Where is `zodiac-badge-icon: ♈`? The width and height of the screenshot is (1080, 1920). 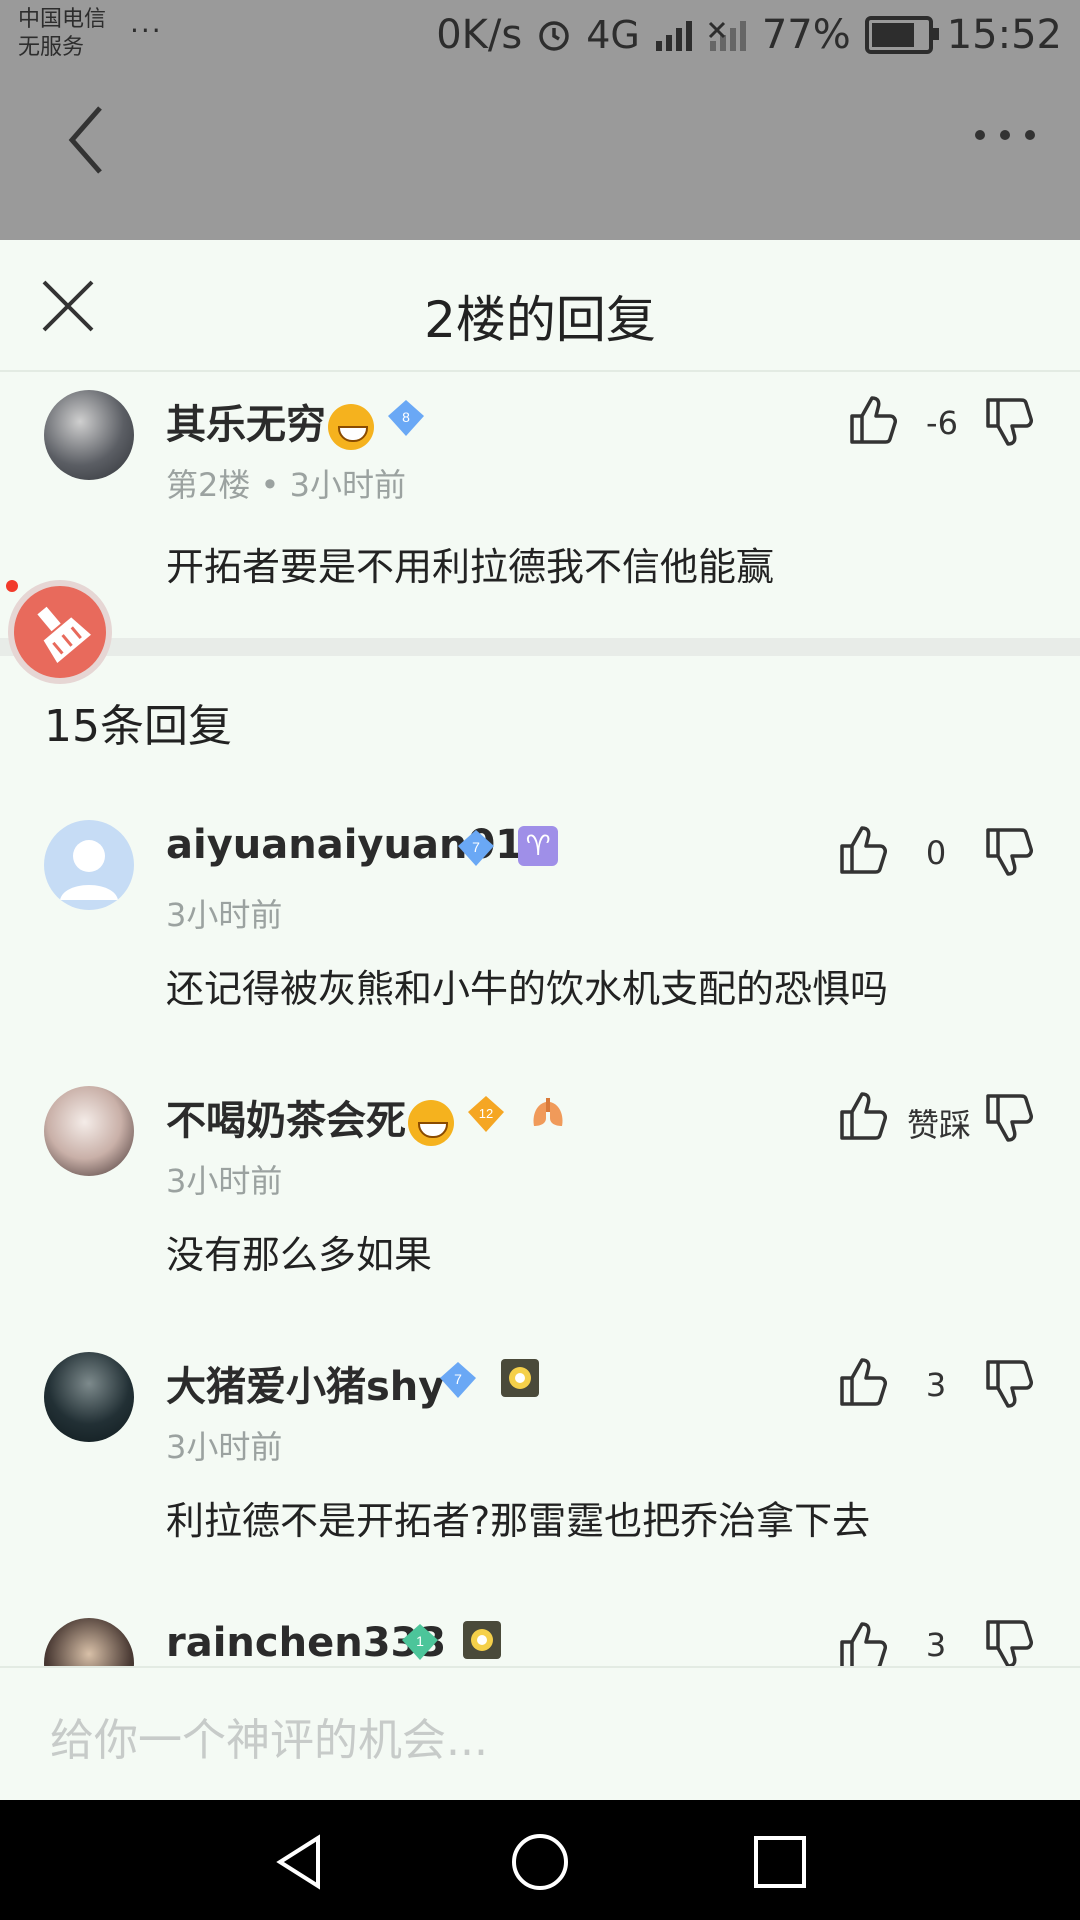 zodiac-badge-icon: ♈ is located at coordinates (538, 846).